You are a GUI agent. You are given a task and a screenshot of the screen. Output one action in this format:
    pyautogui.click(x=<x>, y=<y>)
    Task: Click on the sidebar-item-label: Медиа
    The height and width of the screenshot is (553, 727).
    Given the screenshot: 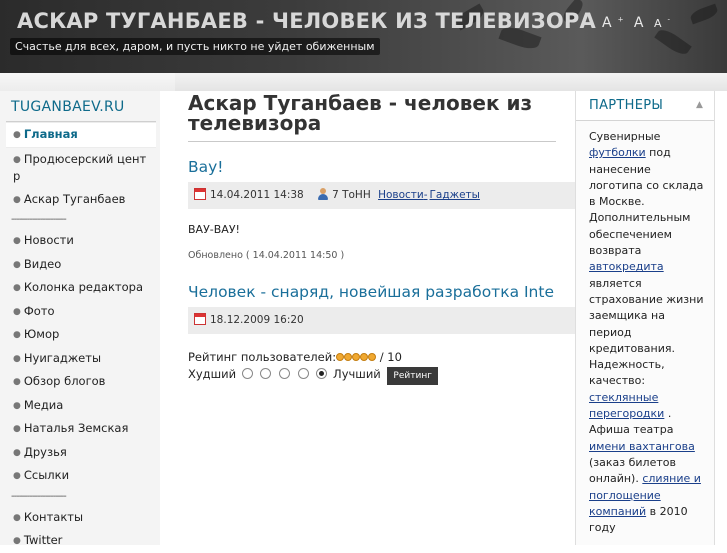 What is the action you would take?
    pyautogui.click(x=43, y=404)
    